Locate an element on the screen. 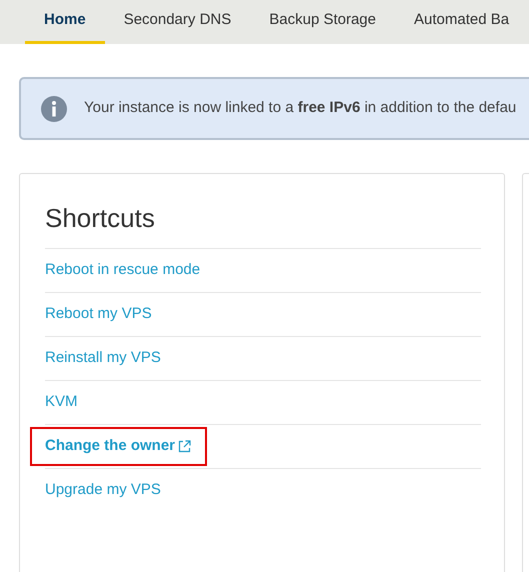 The image size is (529, 572). shortcut-link: Reinstall my VPS is located at coordinates (103, 358).